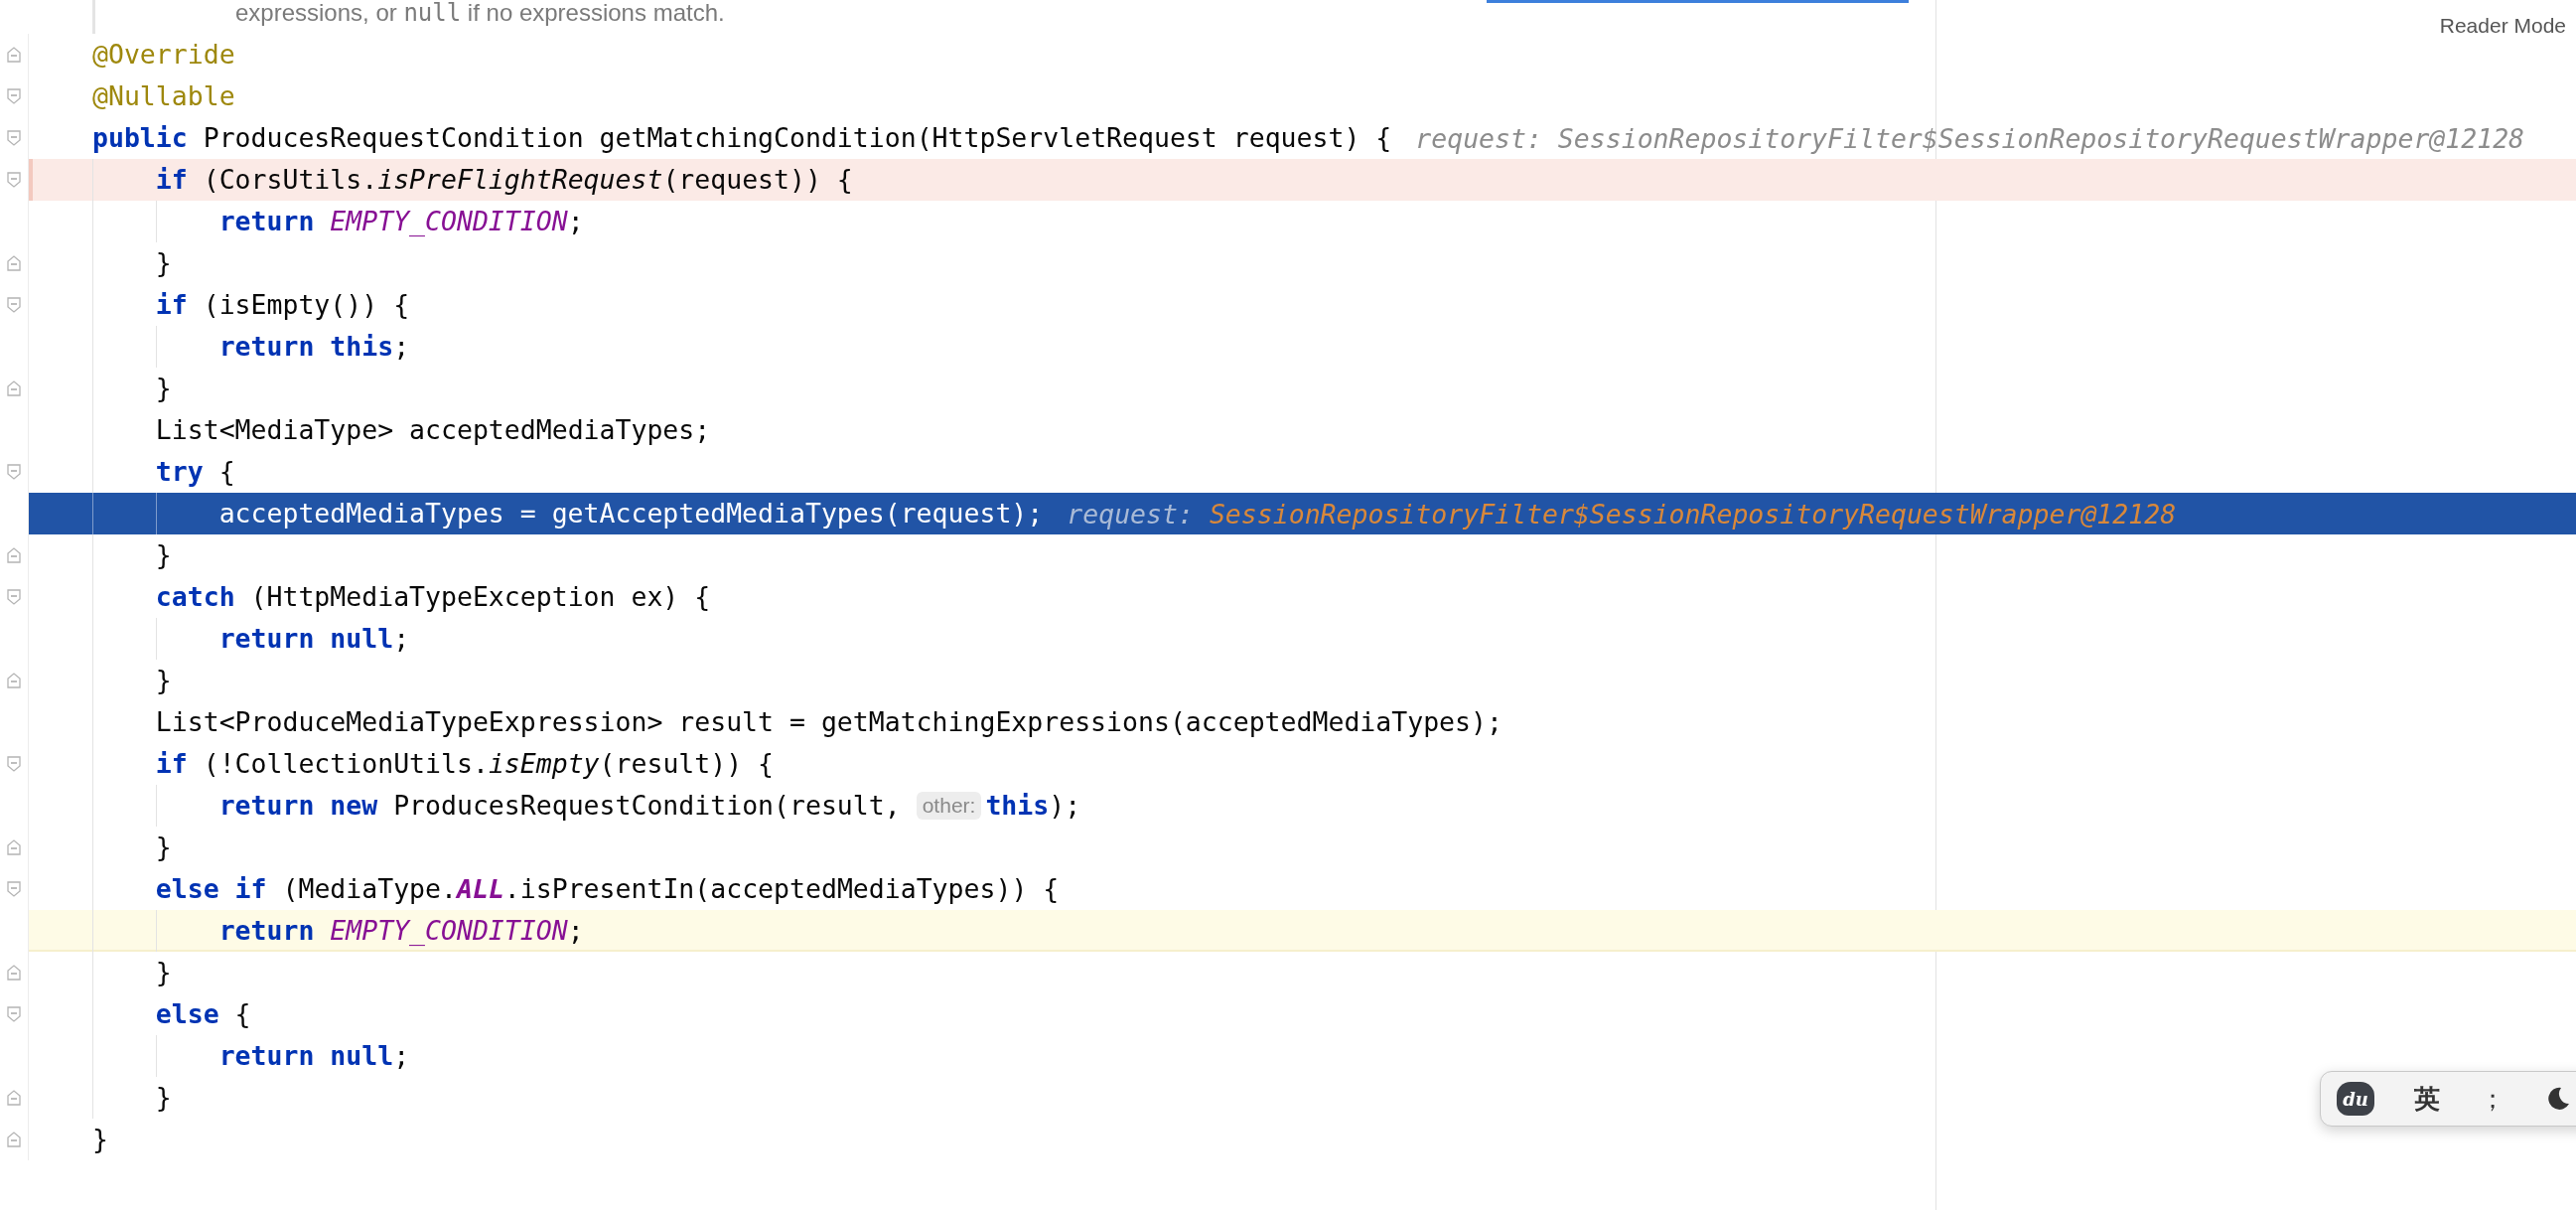 Image resolution: width=2576 pixels, height=1210 pixels. Describe the element at coordinates (282, 305) in the screenshot. I see `code-text: if (isEmpty()) {` at that location.